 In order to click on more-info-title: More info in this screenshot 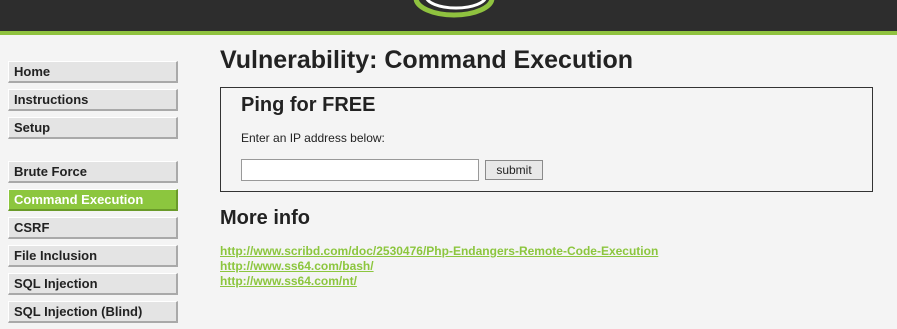, I will do `click(265, 218)`.